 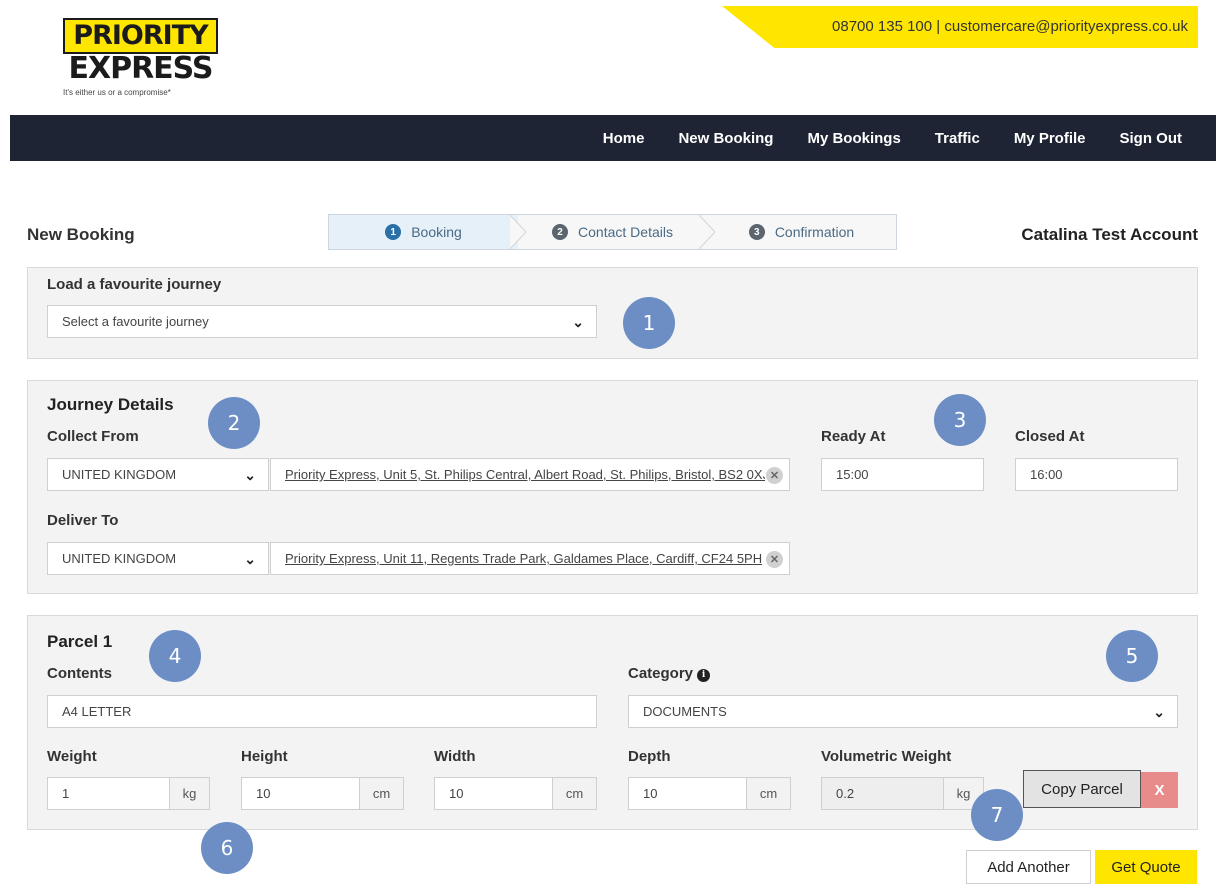 I want to click on contents-input: A4 LETTER, so click(x=322, y=711).